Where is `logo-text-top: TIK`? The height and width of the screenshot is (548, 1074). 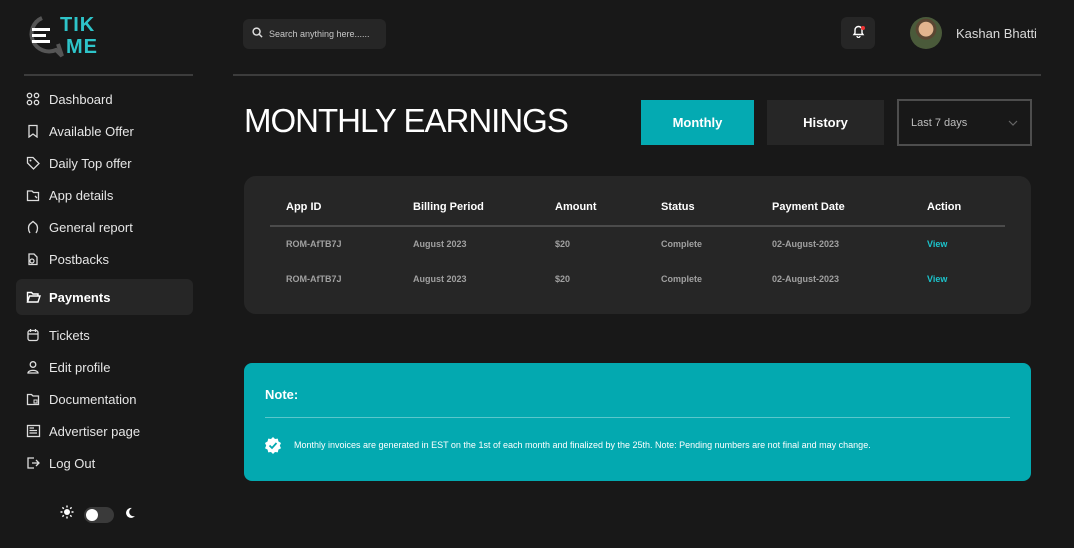 logo-text-top: TIK is located at coordinates (78, 25).